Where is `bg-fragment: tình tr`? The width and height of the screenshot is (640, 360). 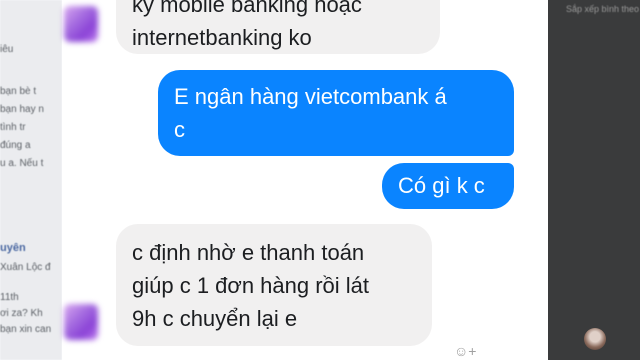 bg-fragment: tình tr is located at coordinates (13, 127).